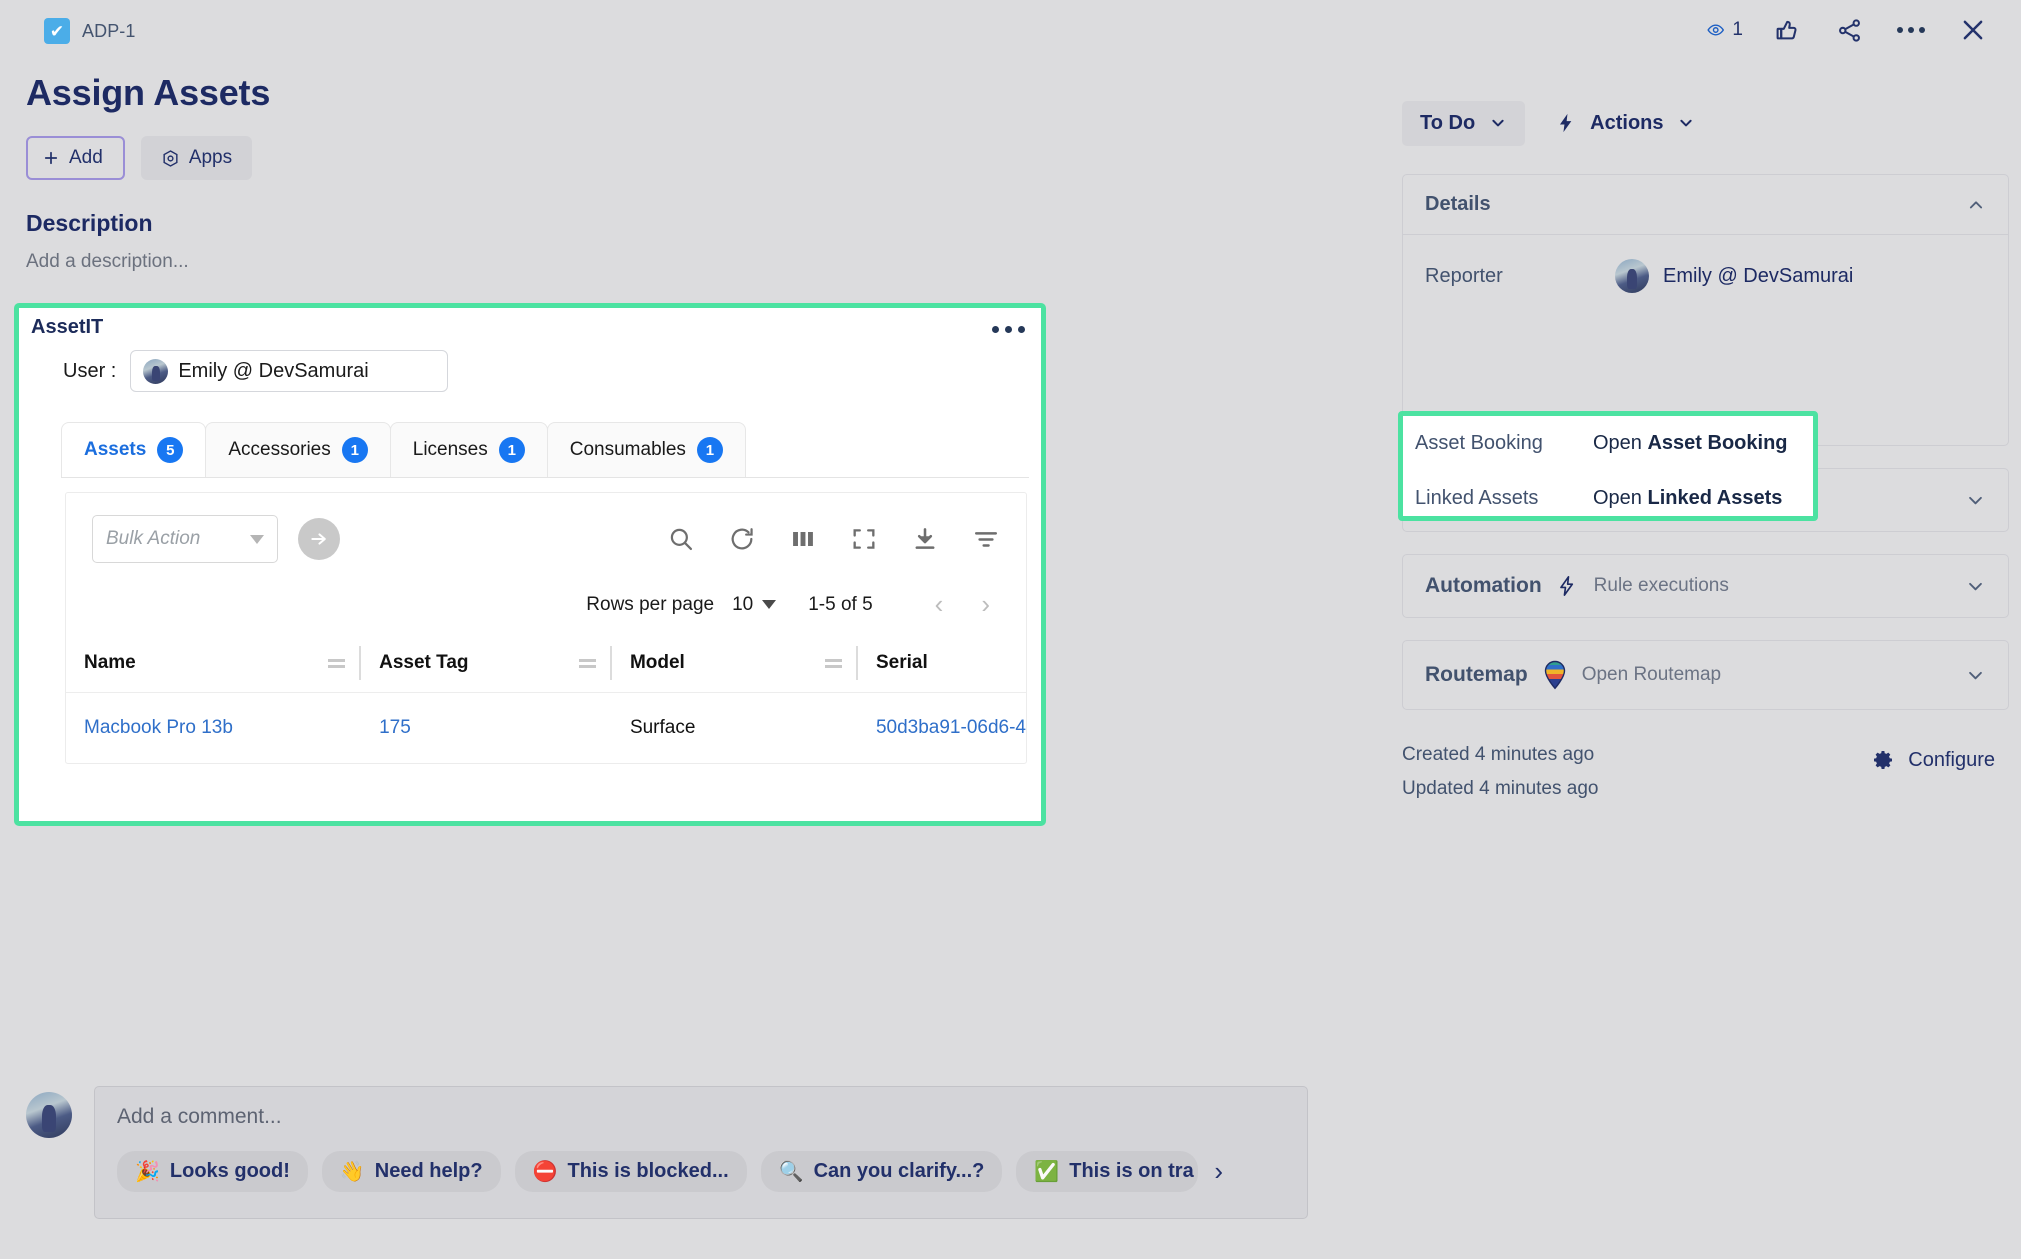 The image size is (2021, 1259). What do you see at coordinates (709, 450) in the screenshot?
I see `tab-consumables-badge: 1` at bounding box center [709, 450].